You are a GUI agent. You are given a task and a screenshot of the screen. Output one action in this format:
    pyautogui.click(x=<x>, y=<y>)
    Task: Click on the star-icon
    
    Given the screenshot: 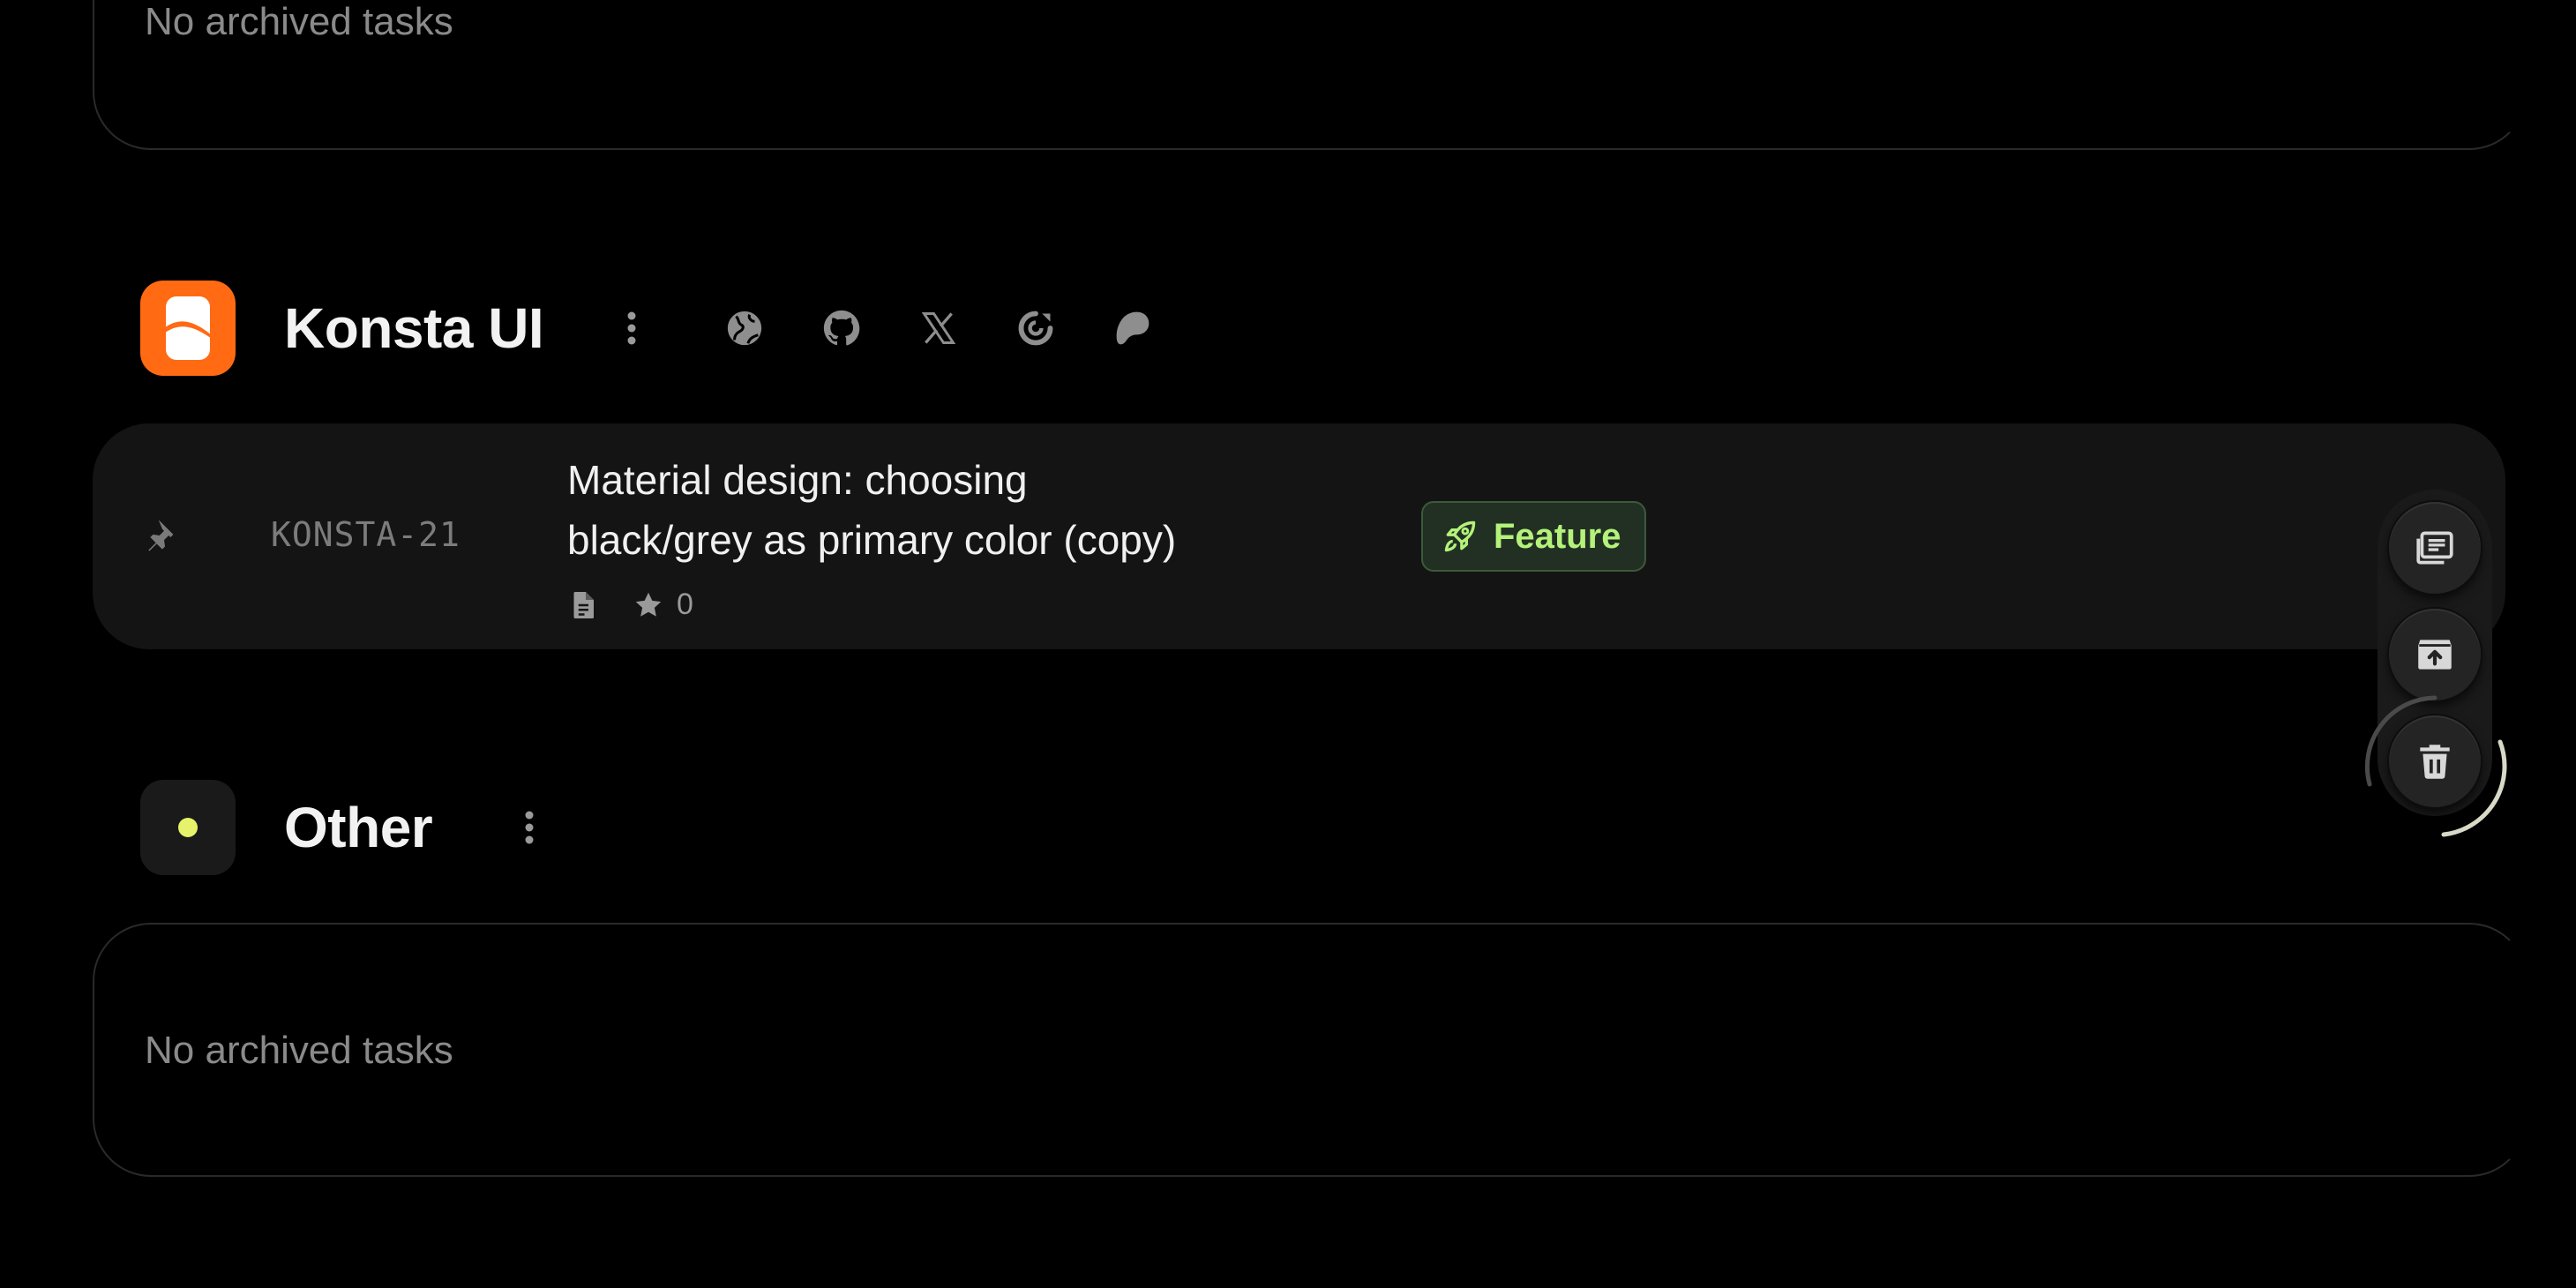 What is the action you would take?
    pyautogui.click(x=649, y=605)
    